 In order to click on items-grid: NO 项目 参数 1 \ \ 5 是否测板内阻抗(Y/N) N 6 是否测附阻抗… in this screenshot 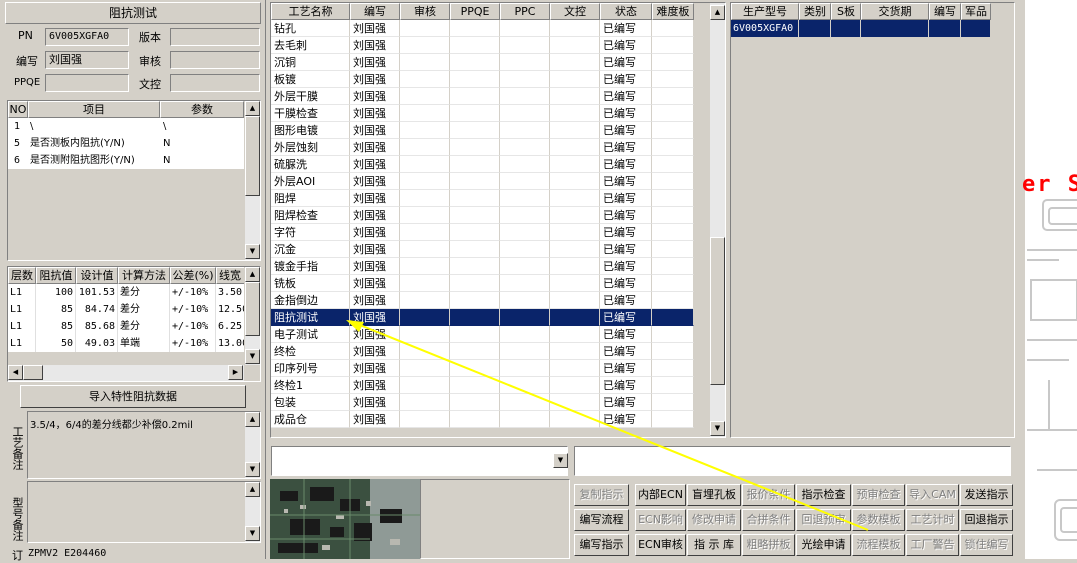, I will do `click(134, 180)`.